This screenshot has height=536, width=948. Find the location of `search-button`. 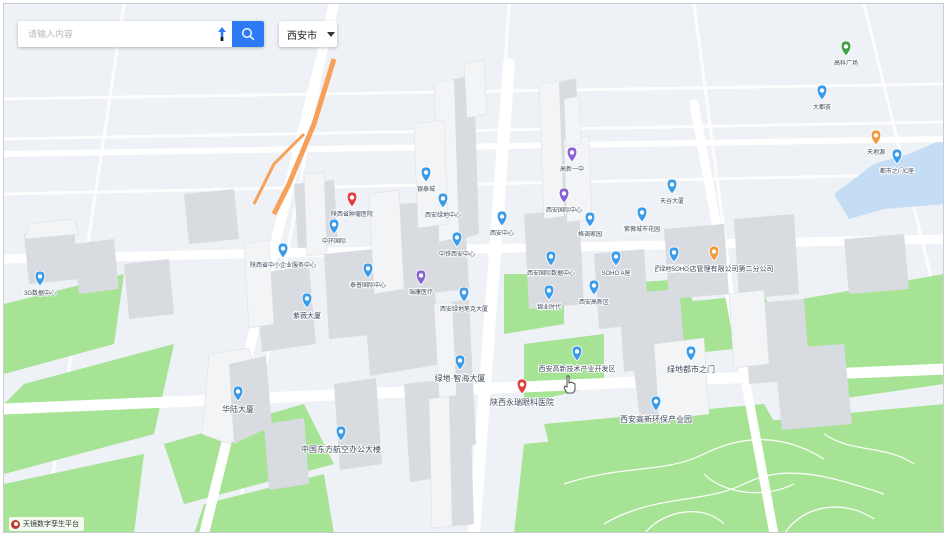

search-button is located at coordinates (248, 34).